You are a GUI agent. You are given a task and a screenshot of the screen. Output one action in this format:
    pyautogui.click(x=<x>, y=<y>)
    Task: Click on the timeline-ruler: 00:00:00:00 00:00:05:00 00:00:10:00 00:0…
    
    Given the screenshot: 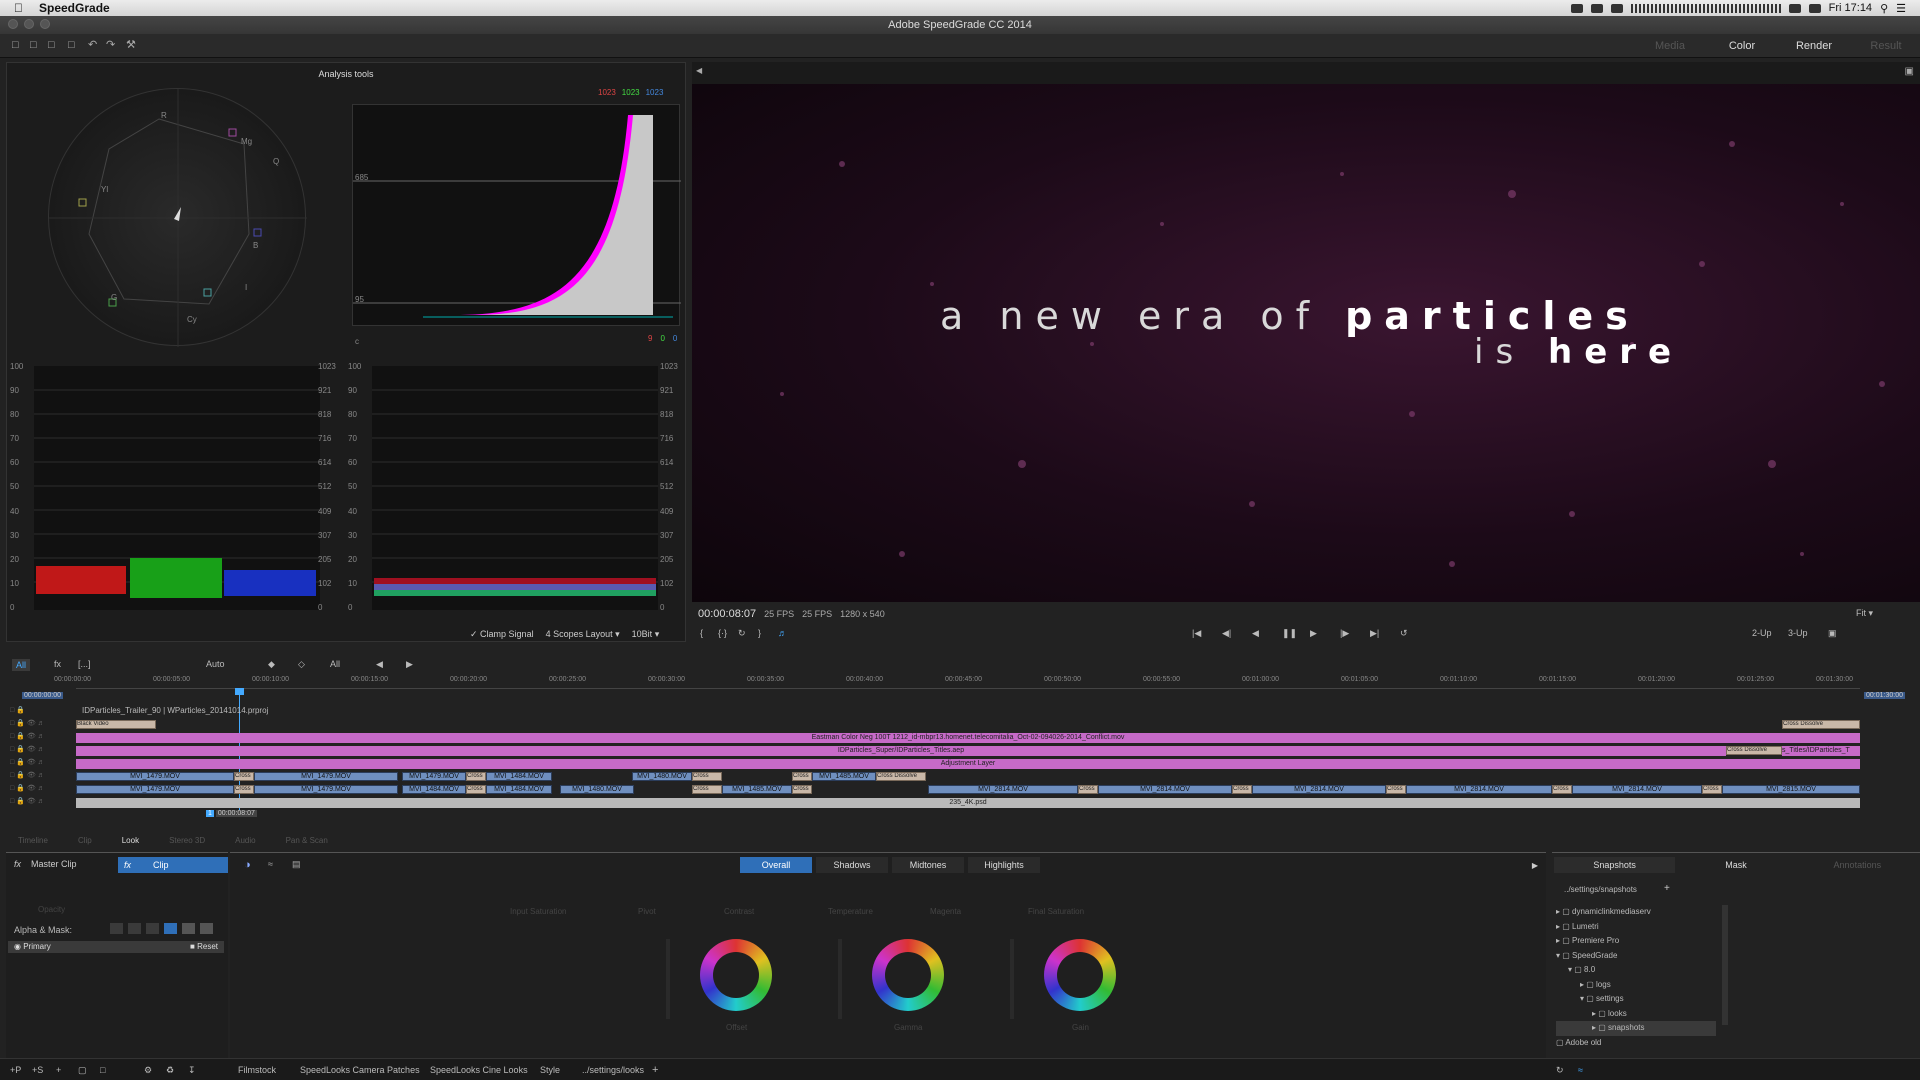 What is the action you would take?
    pyautogui.click(x=957, y=686)
    